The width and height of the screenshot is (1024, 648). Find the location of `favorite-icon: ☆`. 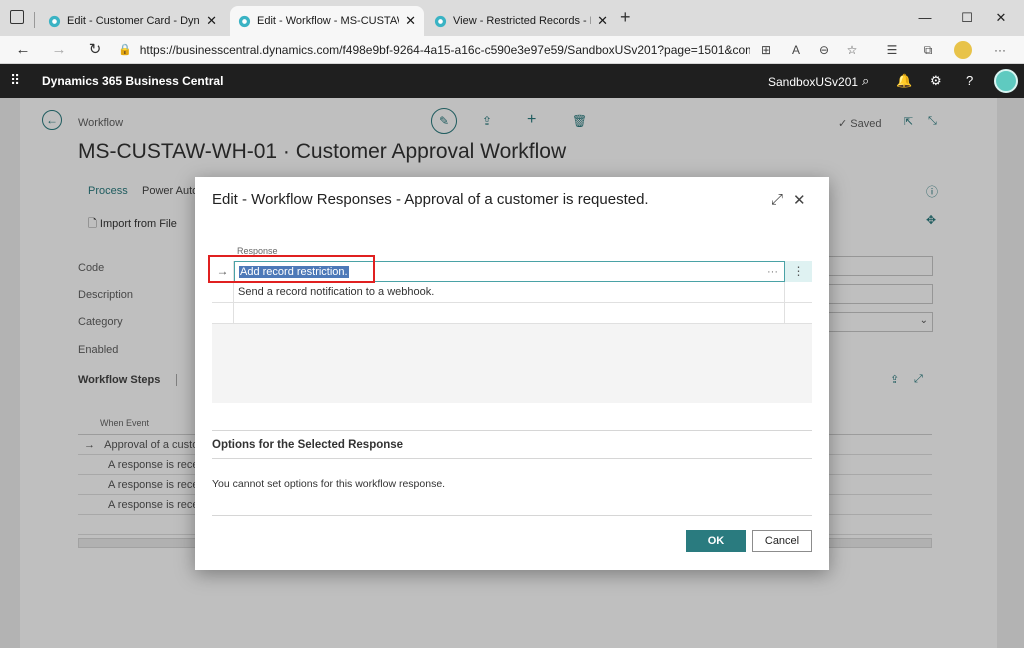

favorite-icon: ☆ is located at coordinates (852, 50).